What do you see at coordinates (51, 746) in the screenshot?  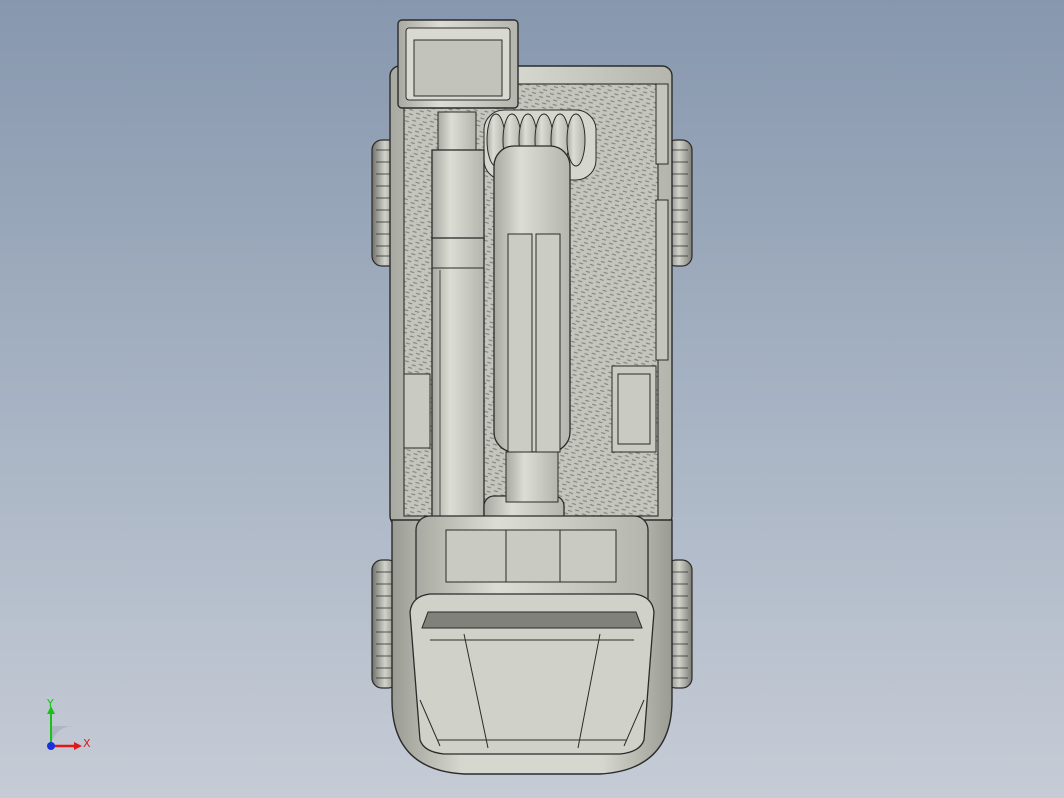 I see `z-axis-dot` at bounding box center [51, 746].